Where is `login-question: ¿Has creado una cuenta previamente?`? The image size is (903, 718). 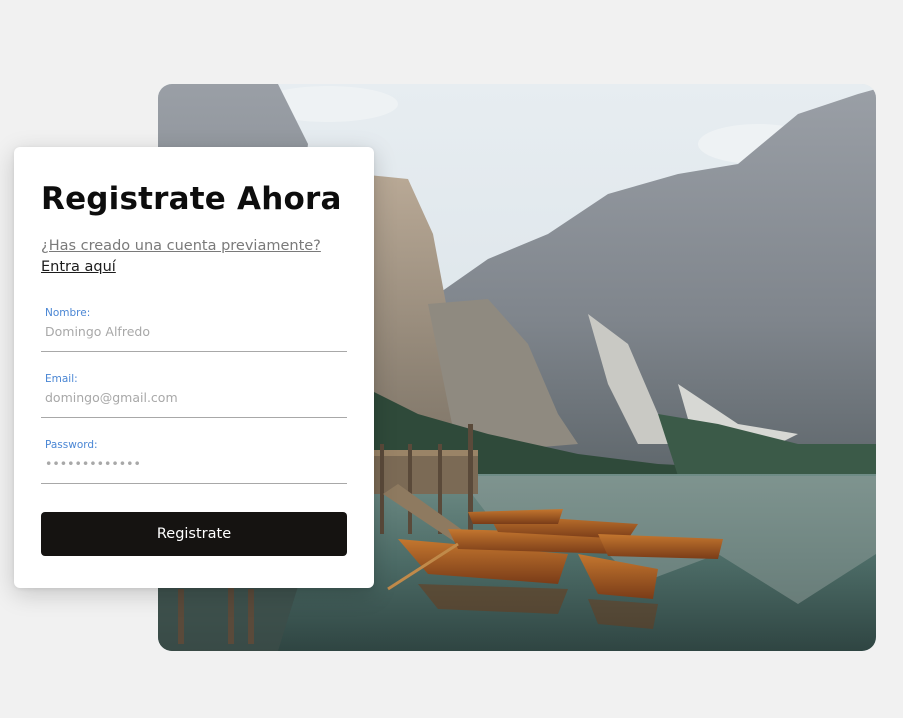
login-question: ¿Has creado una cuenta previamente? is located at coordinates (181, 246).